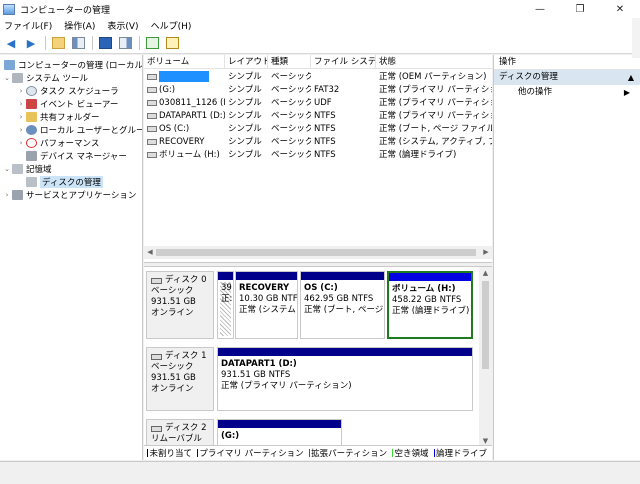 The width and height of the screenshot is (640, 484). I want to click on tree-item-services-apps: › サービスとアプリケーション, so click(69, 194).